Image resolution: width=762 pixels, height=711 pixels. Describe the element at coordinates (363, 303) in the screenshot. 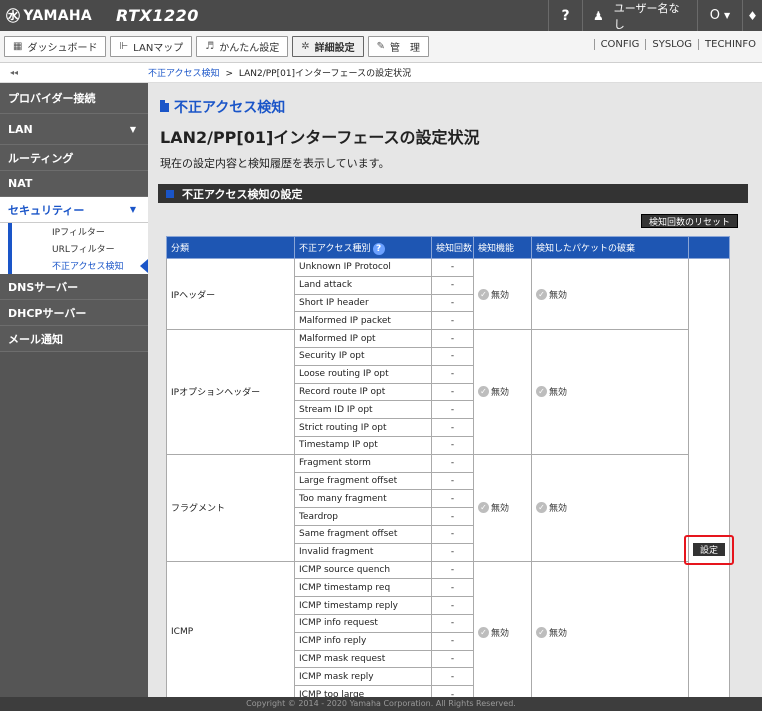

I see `access-type-cell: Short IP header` at that location.